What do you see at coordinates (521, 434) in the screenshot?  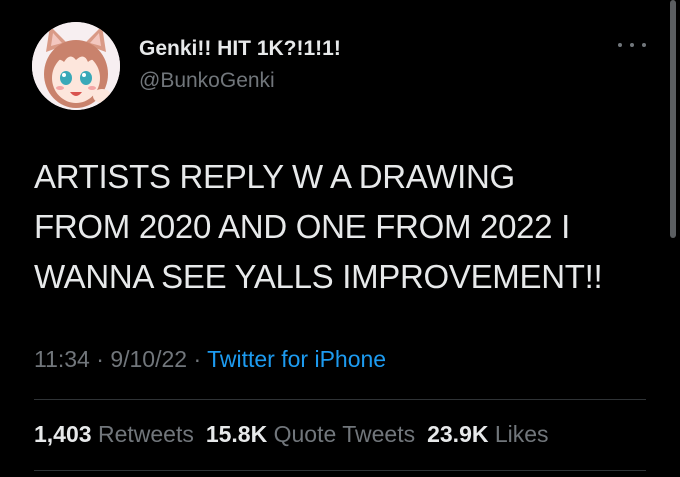 I see `likes-label: Likes` at bounding box center [521, 434].